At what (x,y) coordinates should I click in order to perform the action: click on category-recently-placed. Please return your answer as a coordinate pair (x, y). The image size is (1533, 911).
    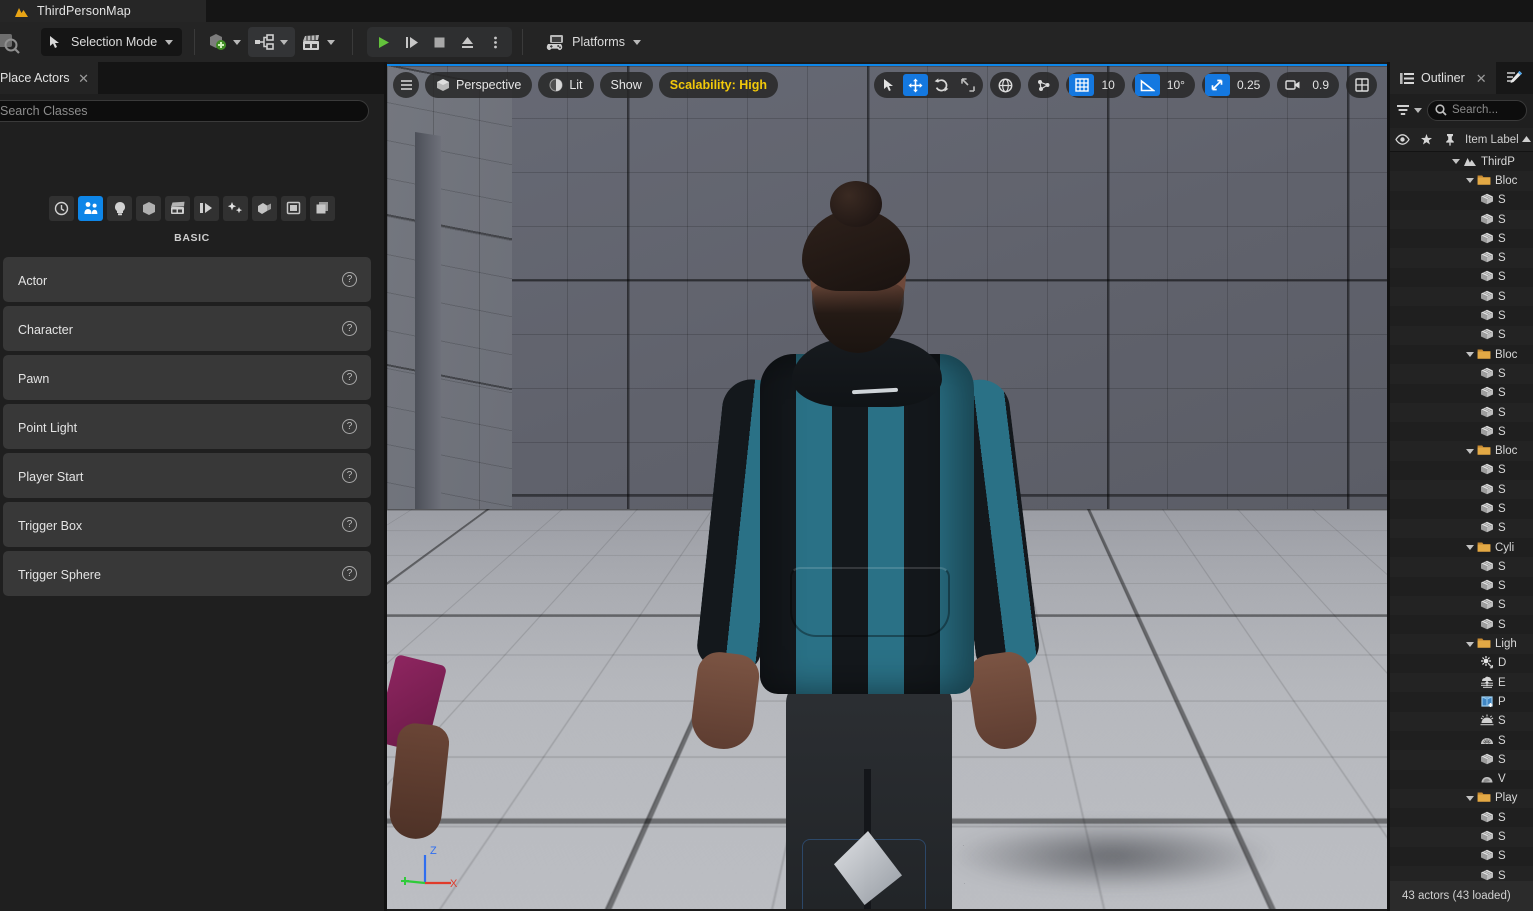
    Looking at the image, I should click on (61, 208).